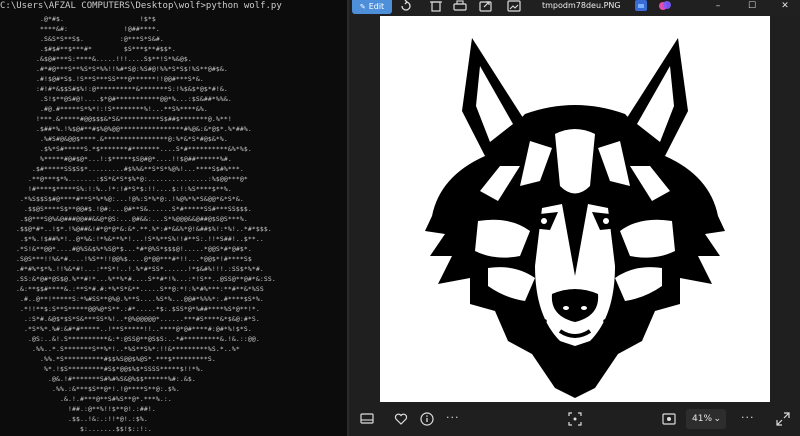 This screenshot has height=436, width=800. Describe the element at coordinates (98, 379) in the screenshot. I see `ascii-art-line: .@&.!#*******S#%#%S&@%$$******%#:.&$.` at that location.